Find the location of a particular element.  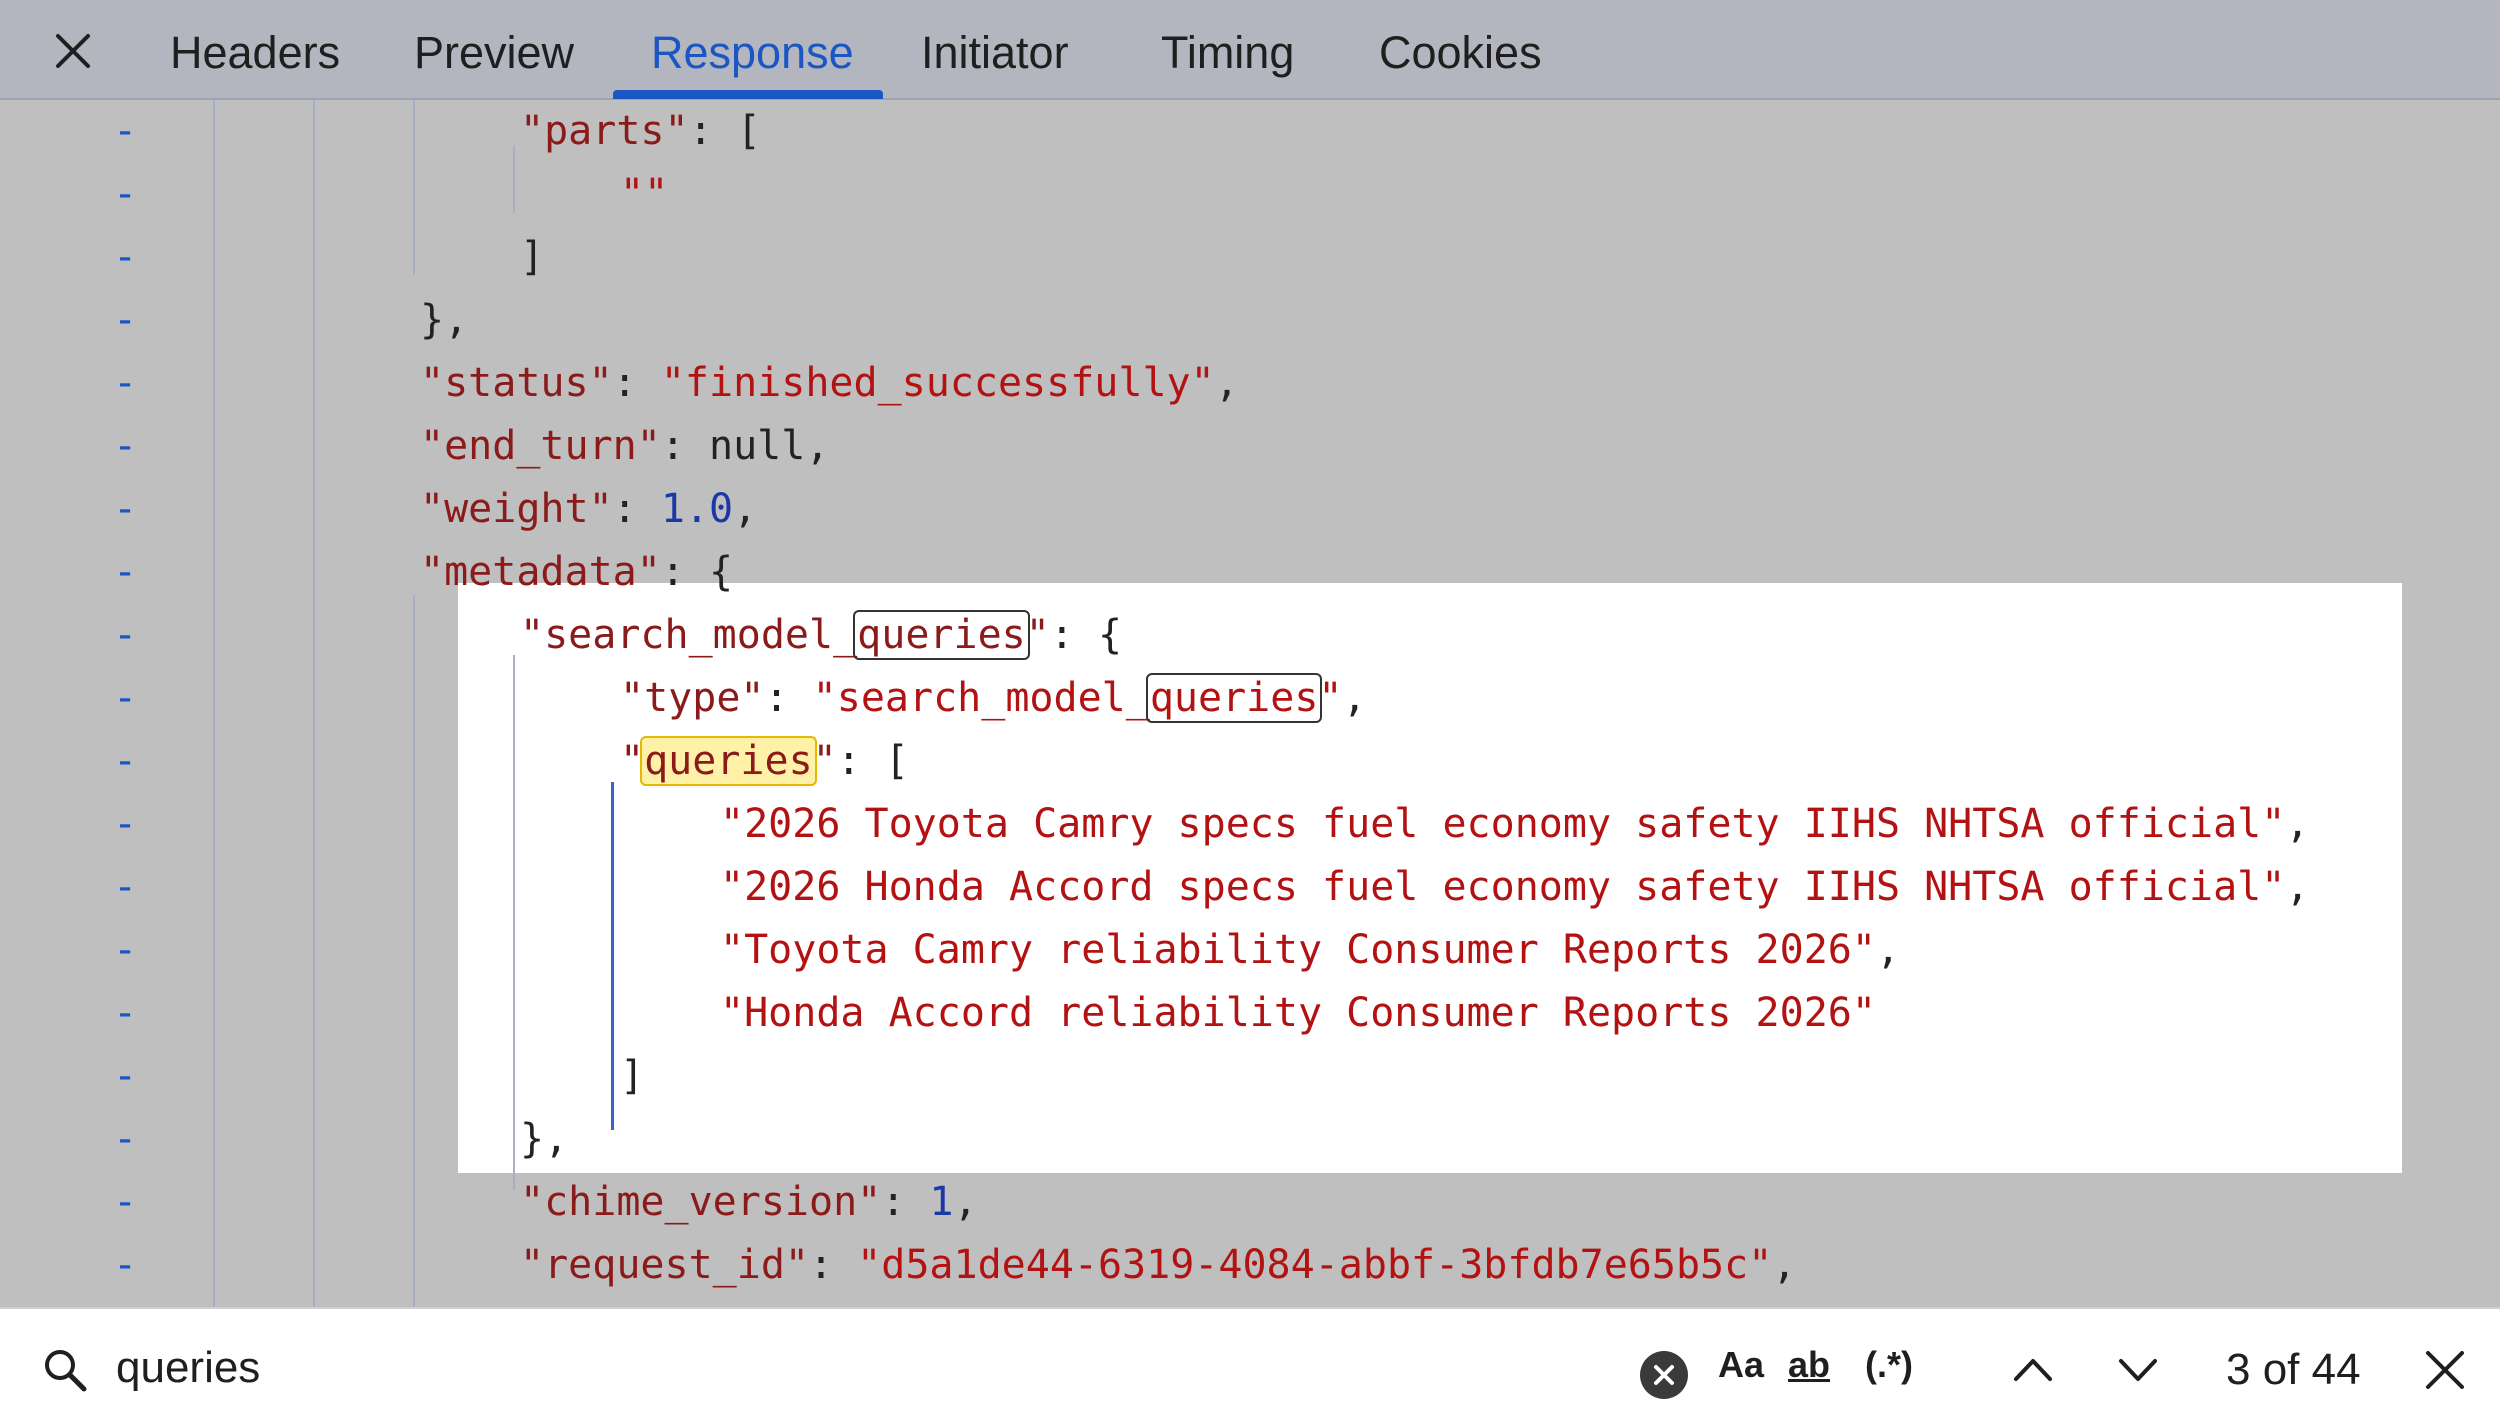

line-text: "parts": [ is located at coordinates (640, 131).